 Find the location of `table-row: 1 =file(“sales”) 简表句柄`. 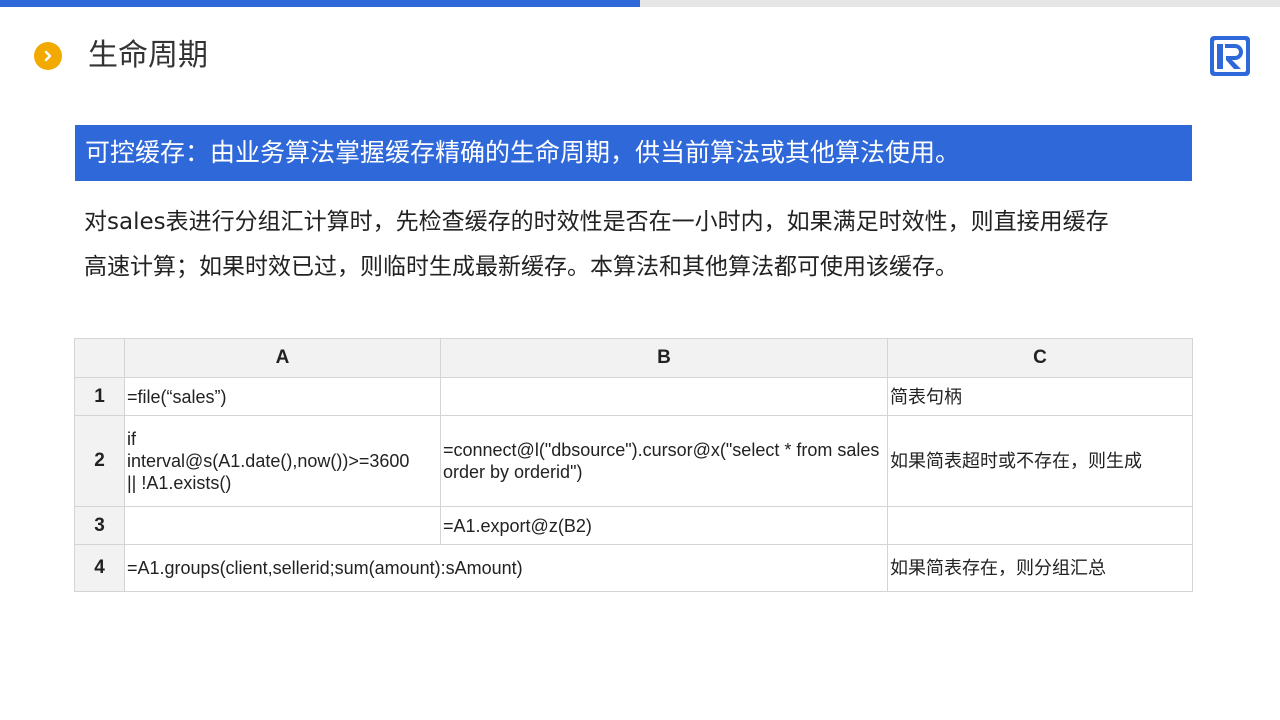

table-row: 1 =file(“sales”) 简表句柄 is located at coordinates (633, 396).